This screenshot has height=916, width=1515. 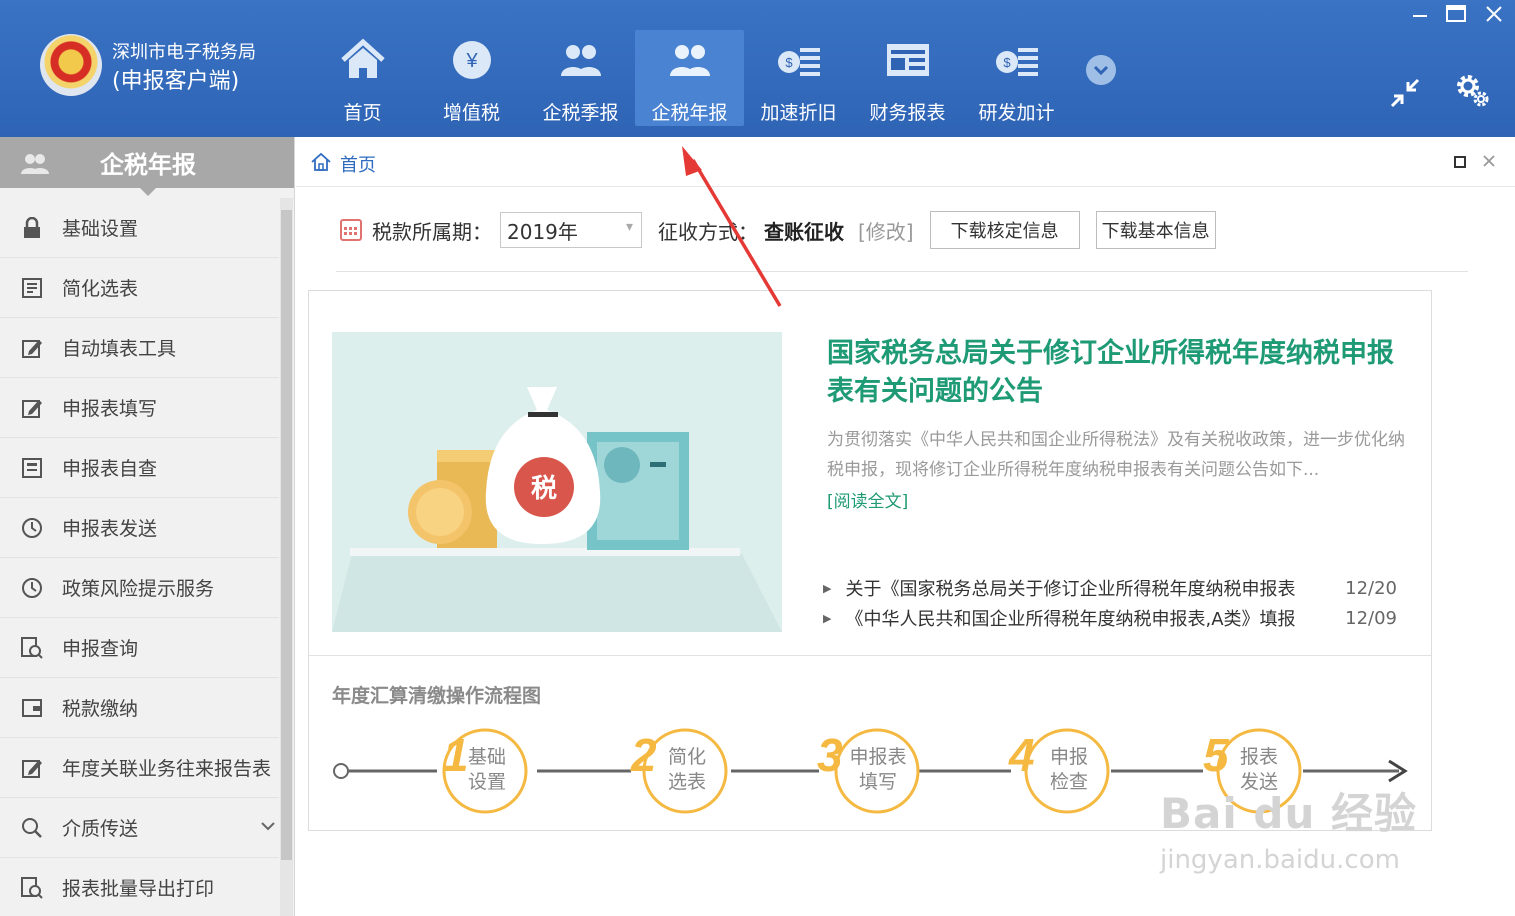 What do you see at coordinates (1021, 755) in the screenshot?
I see `step-number: 4` at bounding box center [1021, 755].